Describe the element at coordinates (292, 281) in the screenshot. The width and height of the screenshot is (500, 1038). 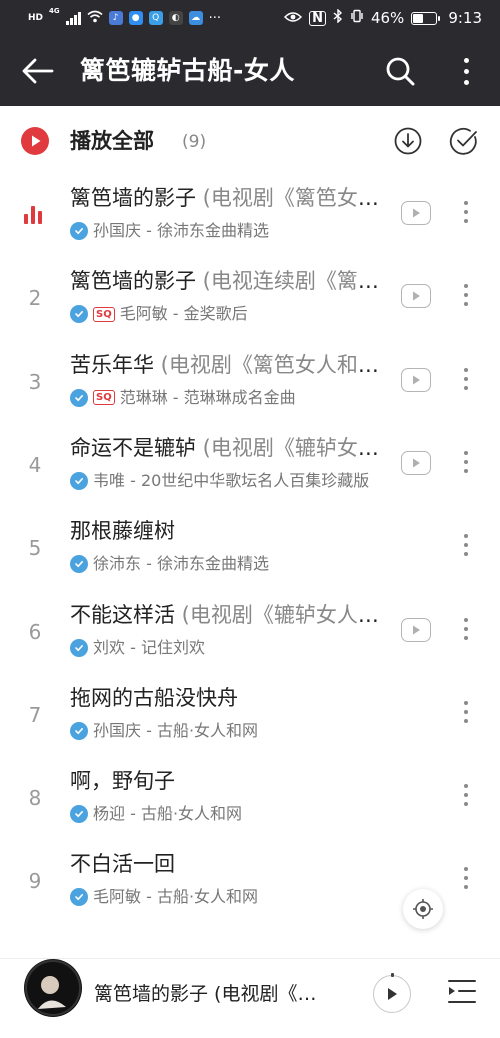
I see `song-subtitle: (电视连续剧《篱笆女人和狗》主题曲)` at that location.